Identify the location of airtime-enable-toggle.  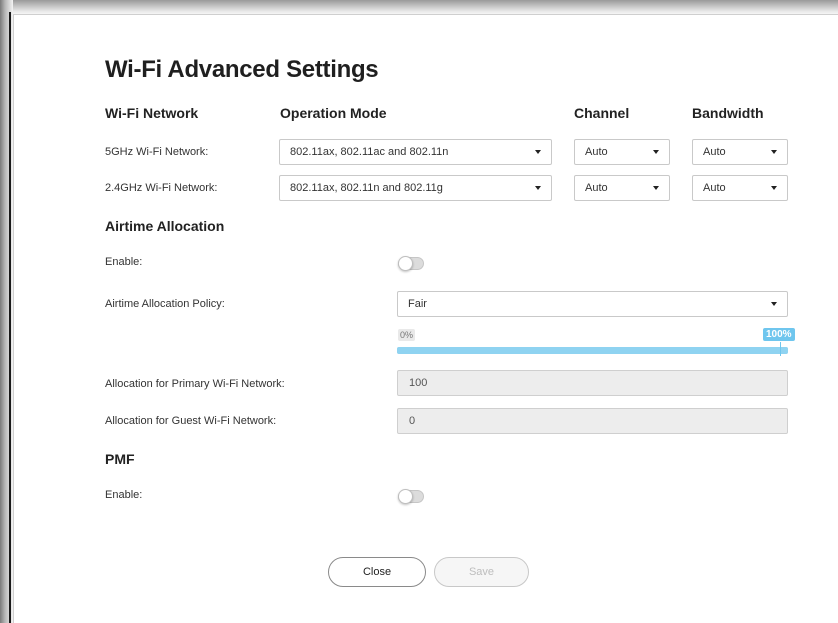
(411, 263).